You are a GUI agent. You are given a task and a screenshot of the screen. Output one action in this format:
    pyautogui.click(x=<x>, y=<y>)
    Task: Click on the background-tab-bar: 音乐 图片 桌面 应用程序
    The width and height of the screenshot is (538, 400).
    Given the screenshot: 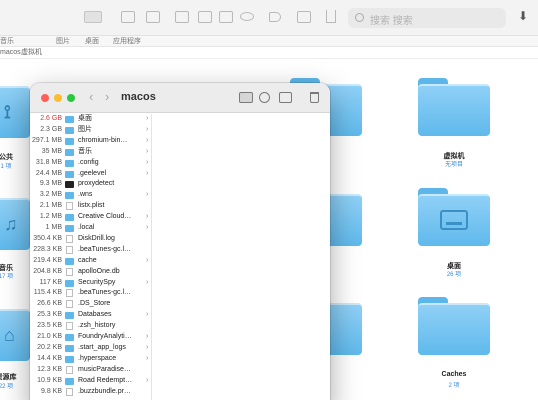 What is the action you would take?
    pyautogui.click(x=269, y=41)
    